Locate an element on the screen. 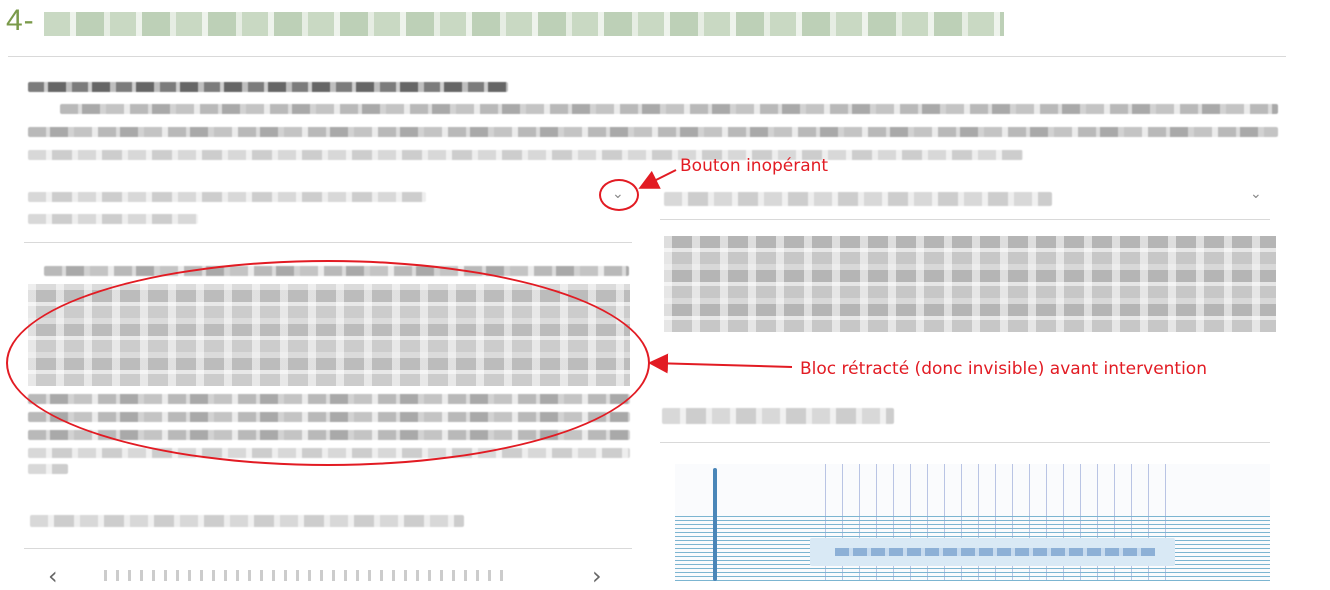 Image resolution: width=1330 pixels, height=590 pixels. arrow-to-block is located at coordinates (720, 363).